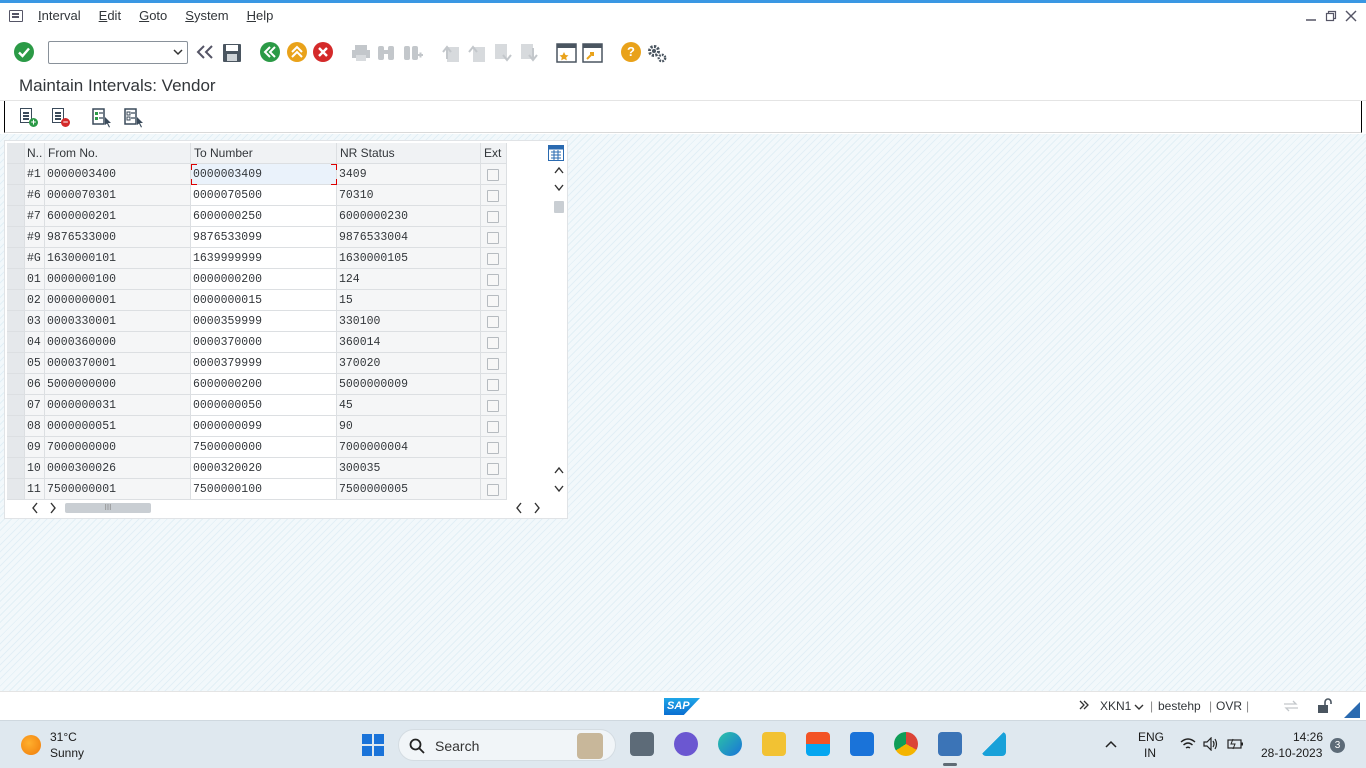 The image size is (1366, 768). I want to click on sap-gui-icon, so click(994, 744).